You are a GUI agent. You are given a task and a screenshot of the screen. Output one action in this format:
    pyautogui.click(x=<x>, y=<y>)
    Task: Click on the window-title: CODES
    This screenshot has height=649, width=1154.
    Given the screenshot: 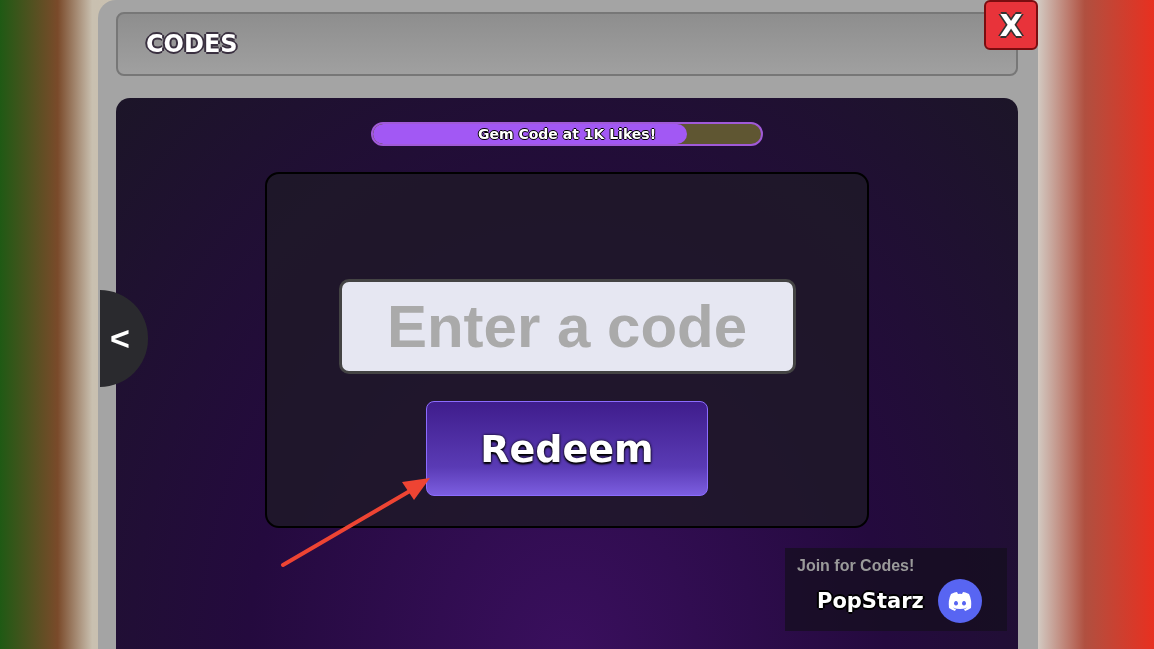 What is the action you would take?
    pyautogui.click(x=192, y=44)
    